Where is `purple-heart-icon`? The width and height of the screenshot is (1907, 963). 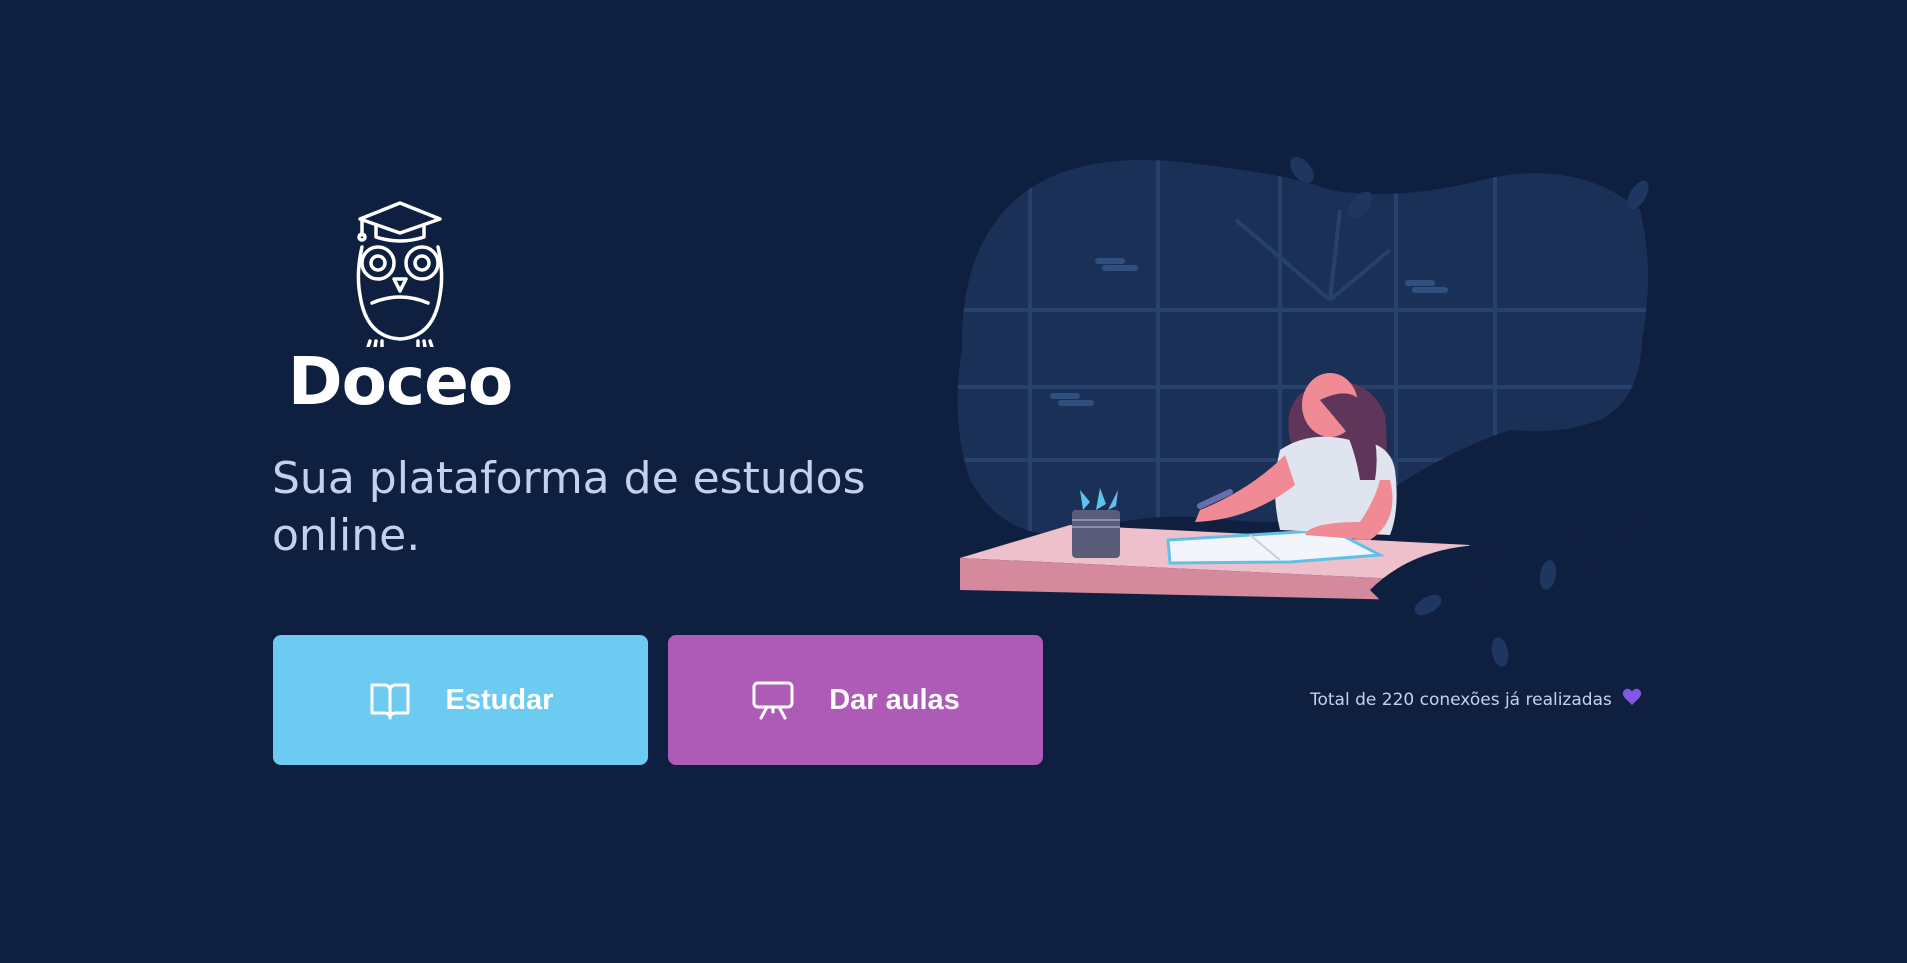 purple-heart-icon is located at coordinates (1632, 699).